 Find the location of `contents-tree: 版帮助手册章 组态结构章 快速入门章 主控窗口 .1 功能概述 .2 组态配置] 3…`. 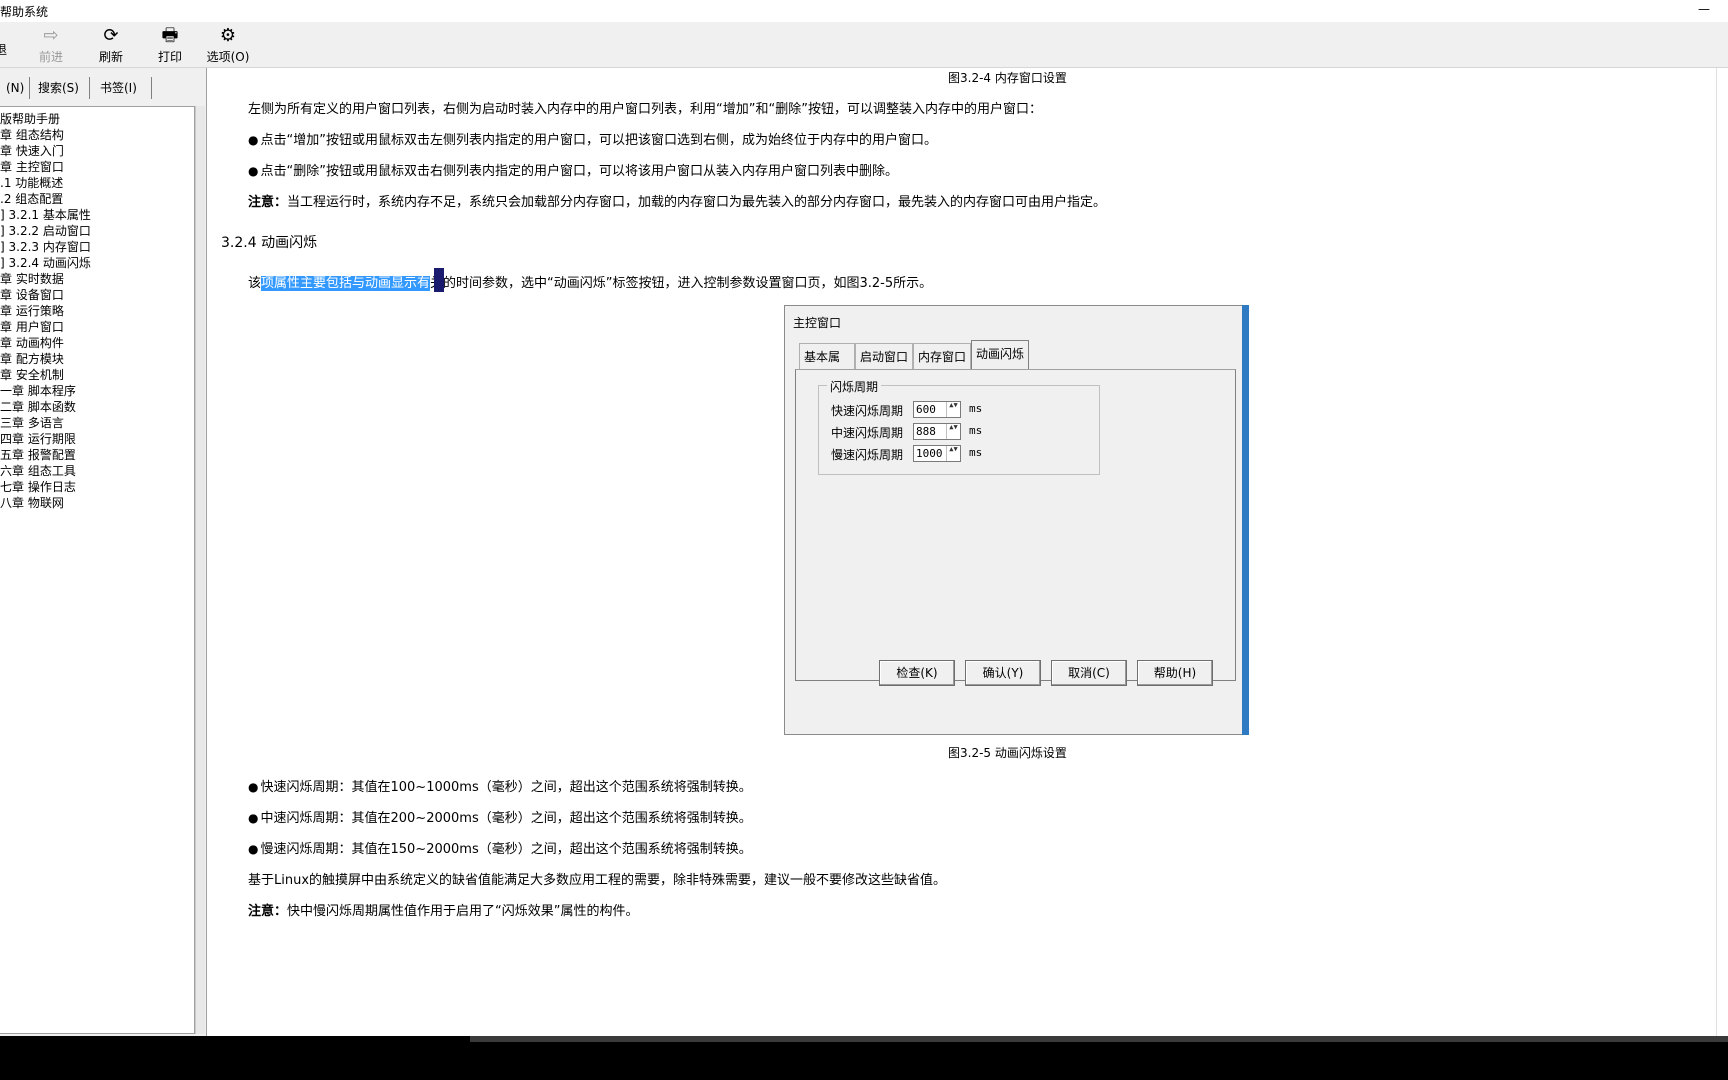

contents-tree: 版帮助手册章 组态结构章 快速入门章 主控窗口 .1 功能概述 .2 组态配置] 3… is located at coordinates (97, 570).